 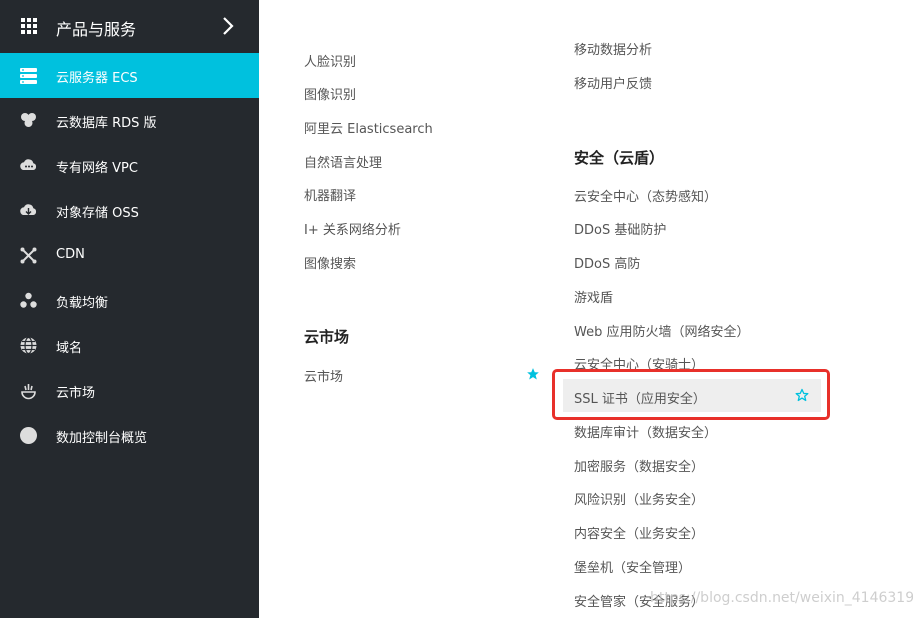 What do you see at coordinates (28, 345) in the screenshot?
I see `globe-icon` at bounding box center [28, 345].